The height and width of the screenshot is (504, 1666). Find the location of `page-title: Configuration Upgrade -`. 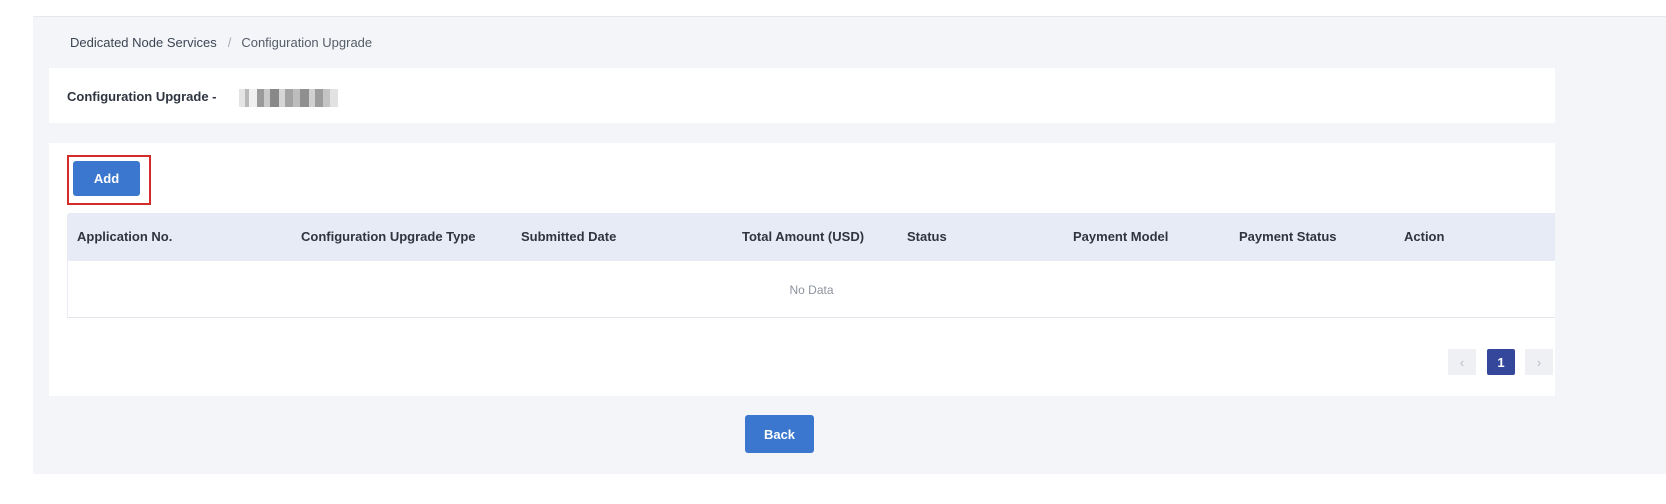

page-title: Configuration Upgrade - is located at coordinates (142, 96).